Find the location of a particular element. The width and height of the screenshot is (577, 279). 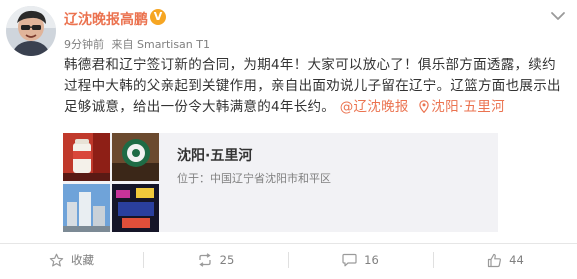

comment-button: 16 is located at coordinates (360, 260).